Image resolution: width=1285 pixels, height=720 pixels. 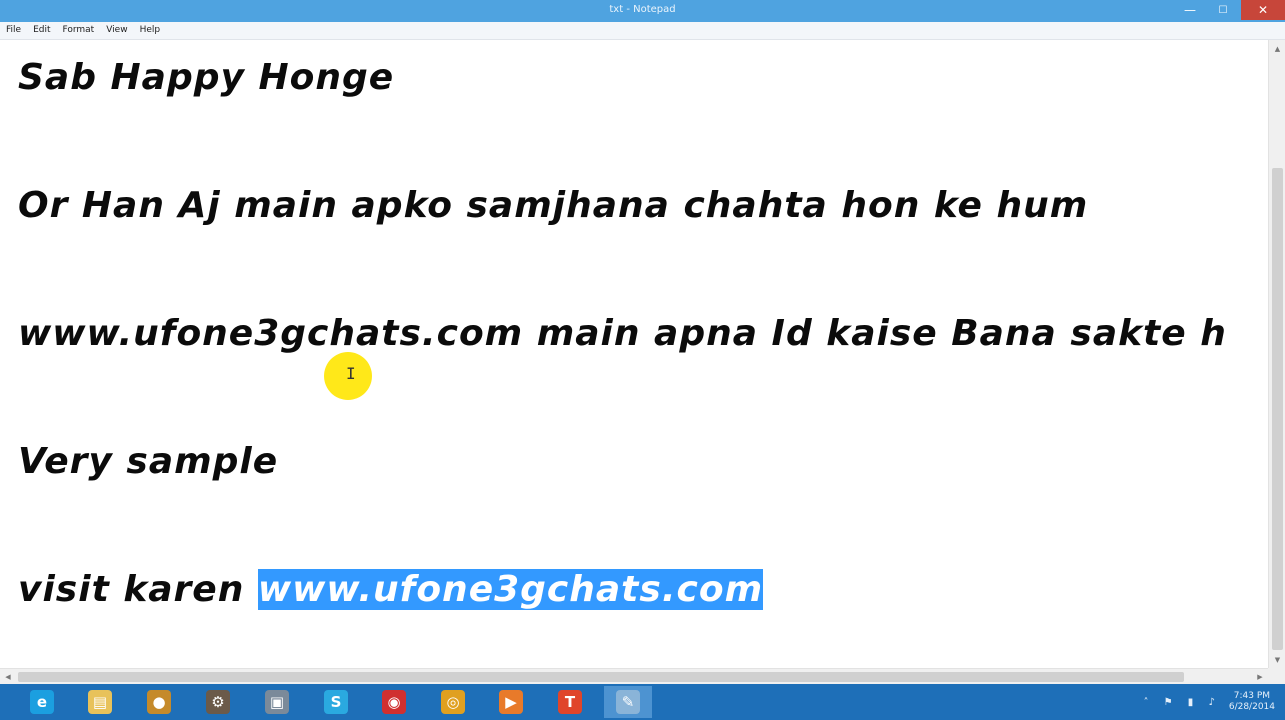 I want to click on taskbar-app-notepad: ✎, so click(x=628, y=702).